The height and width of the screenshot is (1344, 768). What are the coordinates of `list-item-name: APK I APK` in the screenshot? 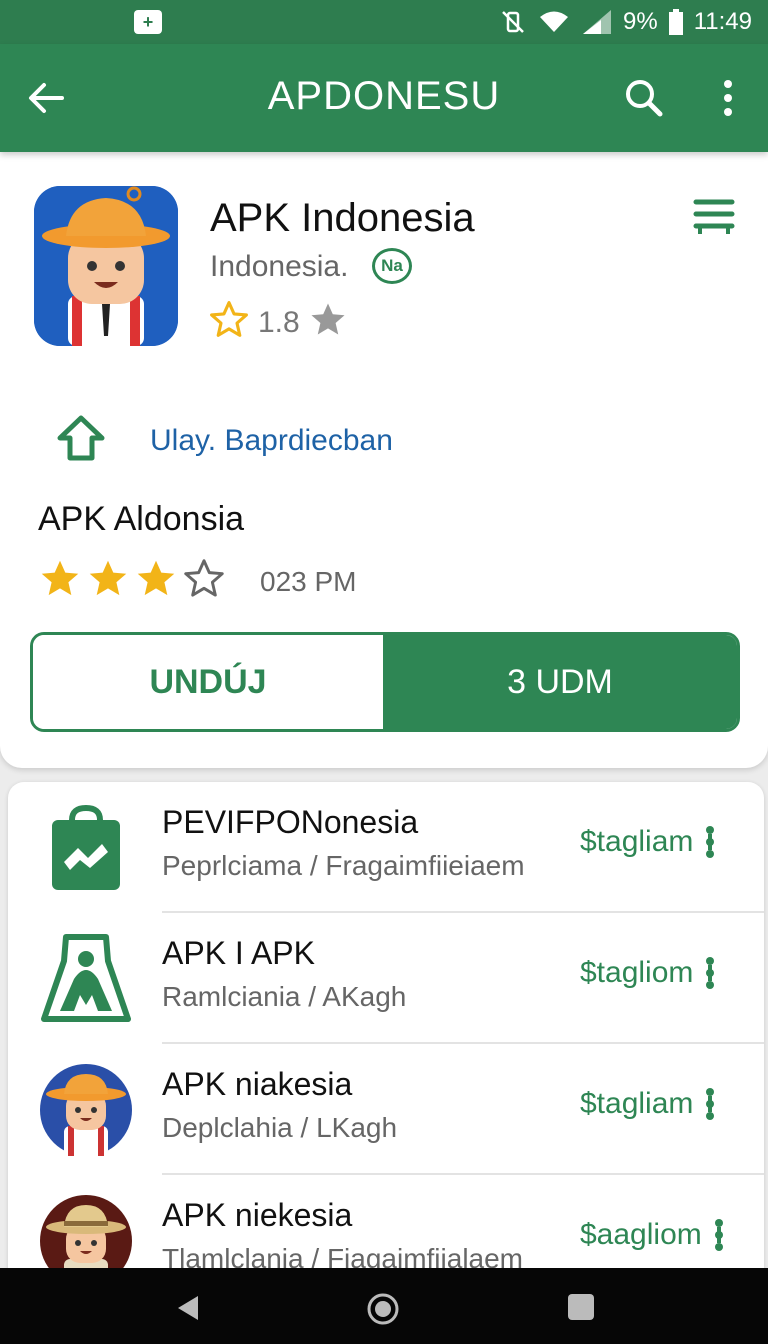 It's located at (238, 953).